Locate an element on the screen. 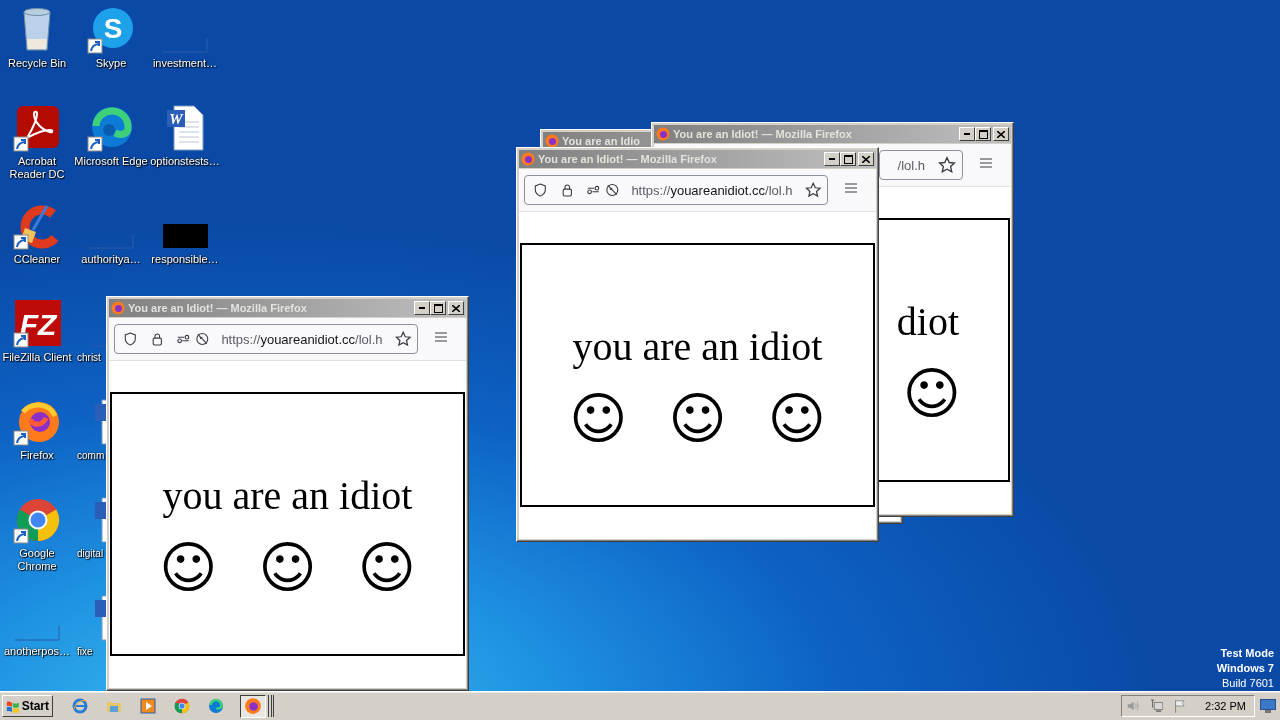 The height and width of the screenshot is (720, 1280). address-bar: /lol.h is located at coordinates (921, 165).